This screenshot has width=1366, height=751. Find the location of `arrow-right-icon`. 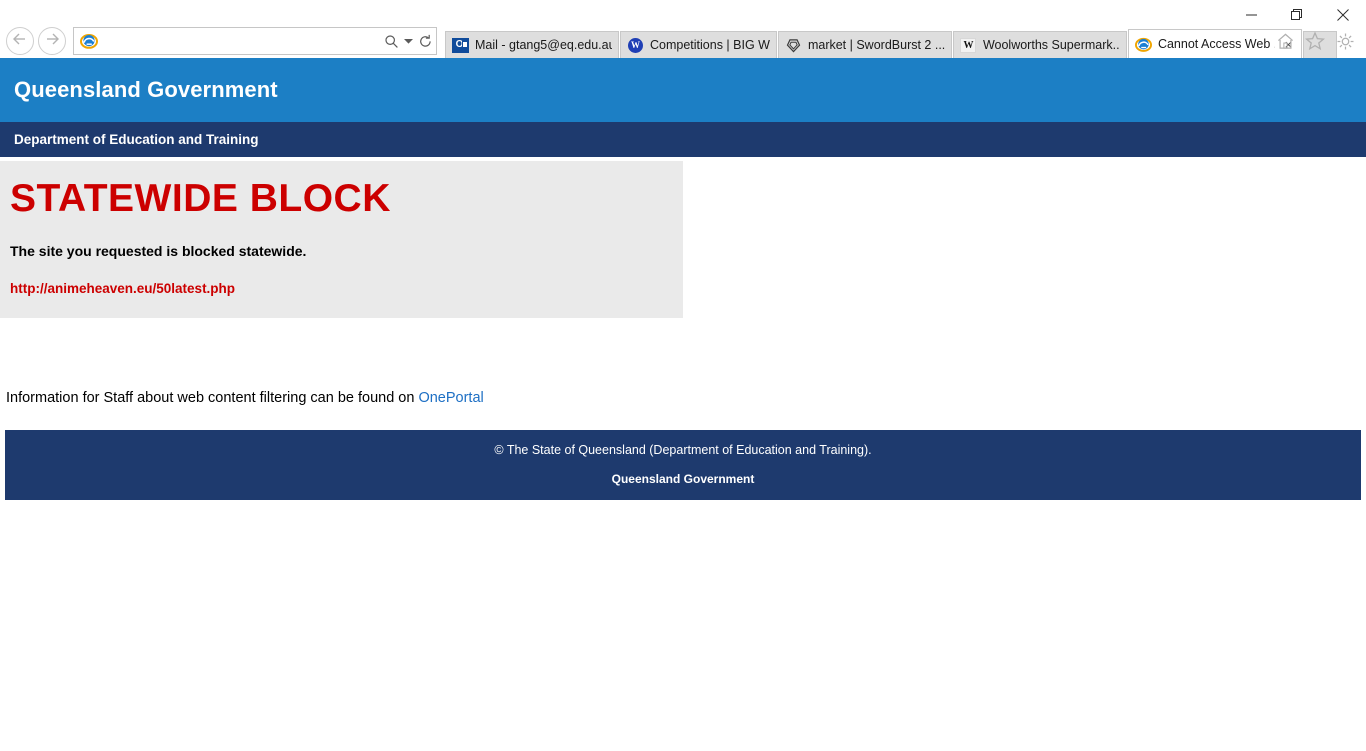

arrow-right-icon is located at coordinates (52, 41).